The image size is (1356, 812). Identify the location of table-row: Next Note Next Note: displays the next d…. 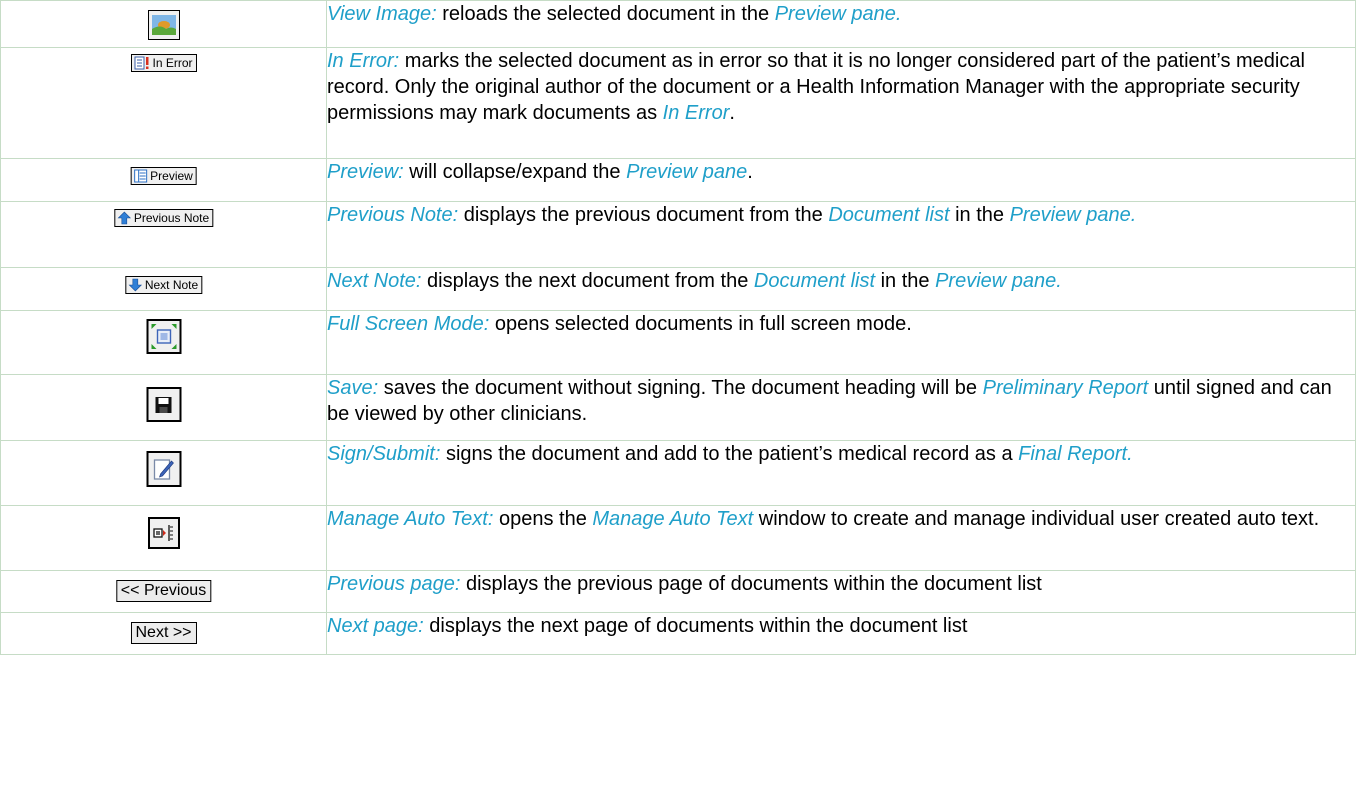
(678, 289).